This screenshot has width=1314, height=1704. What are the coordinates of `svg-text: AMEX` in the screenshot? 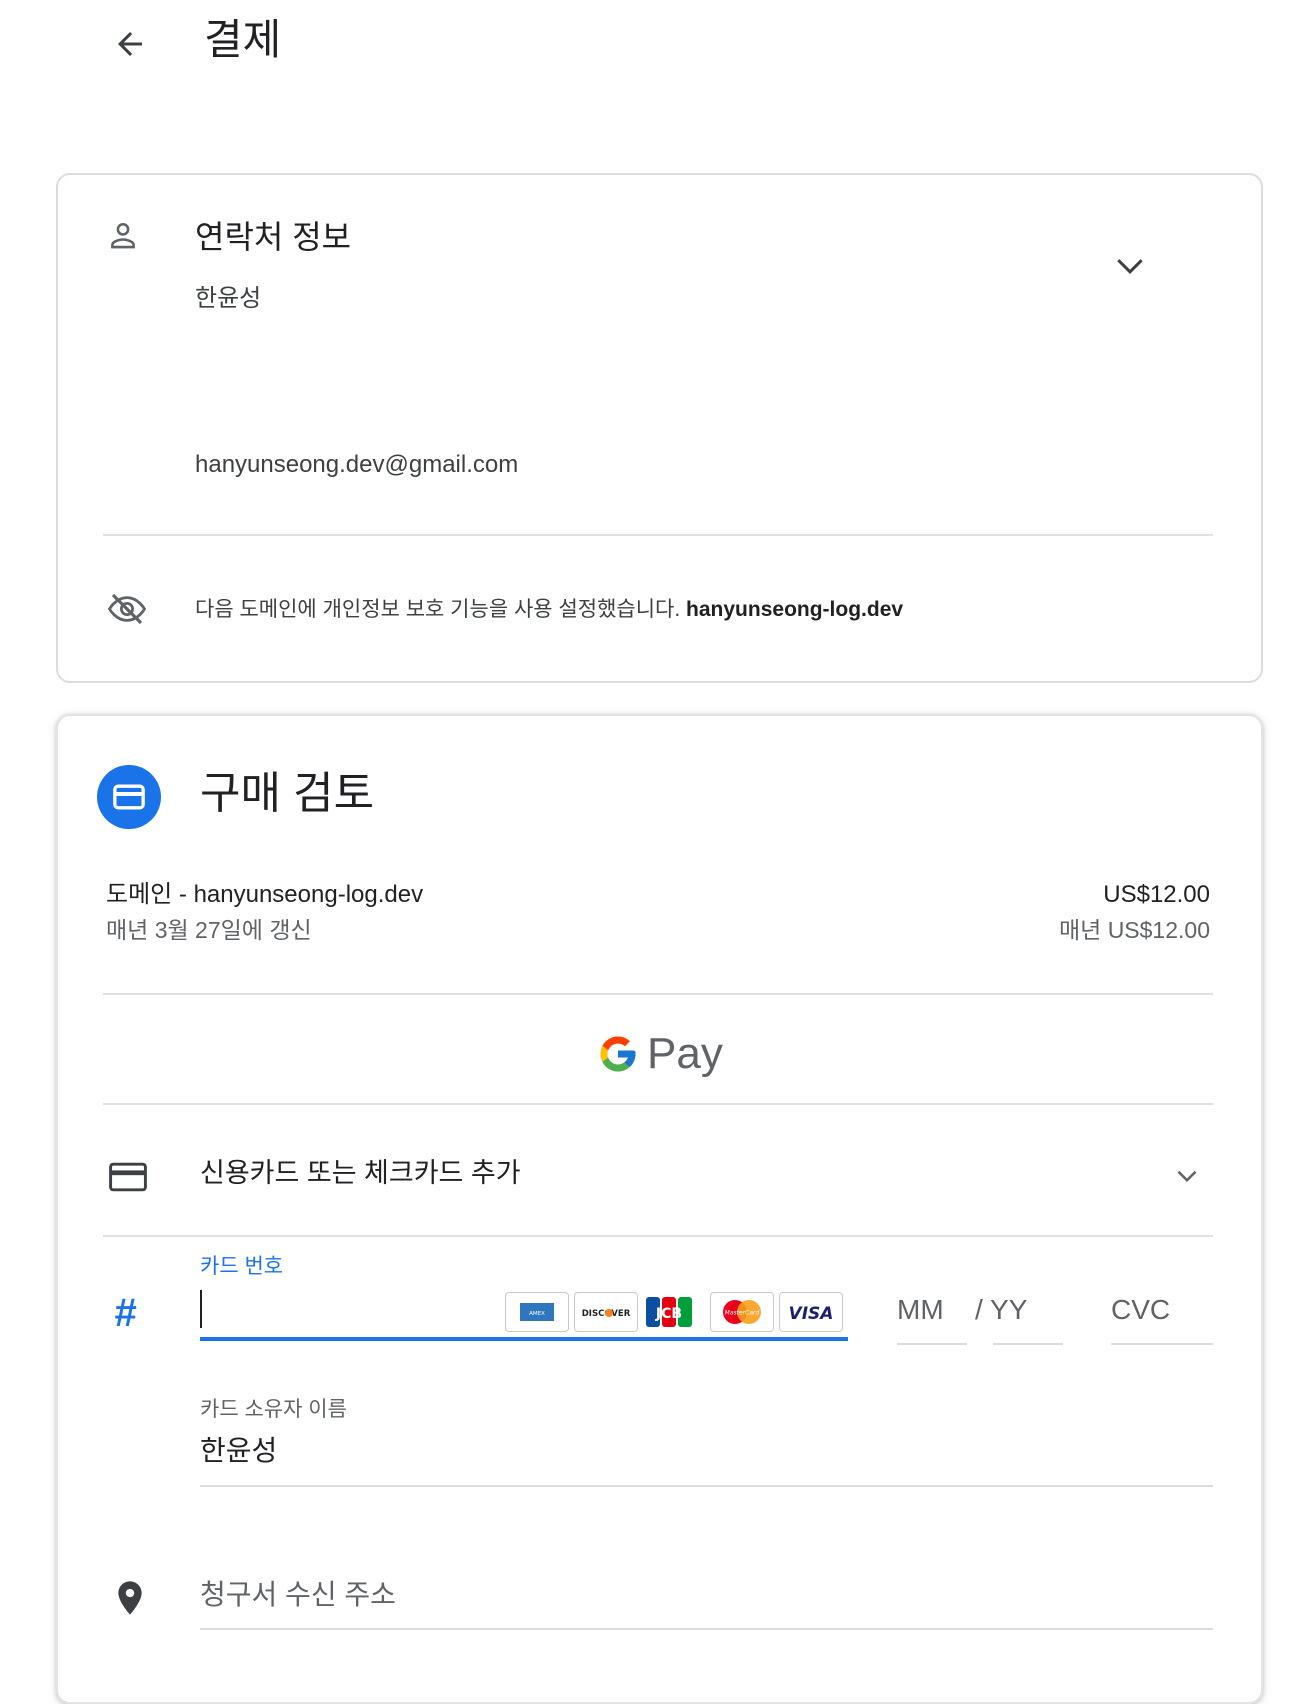 It's located at (537, 1314).